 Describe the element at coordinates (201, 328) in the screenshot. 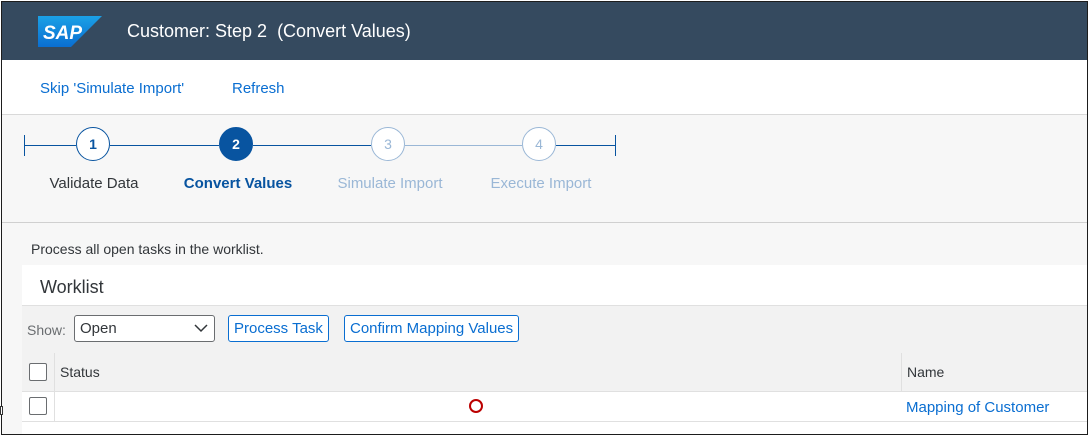

I see `chevron-down-icon` at that location.